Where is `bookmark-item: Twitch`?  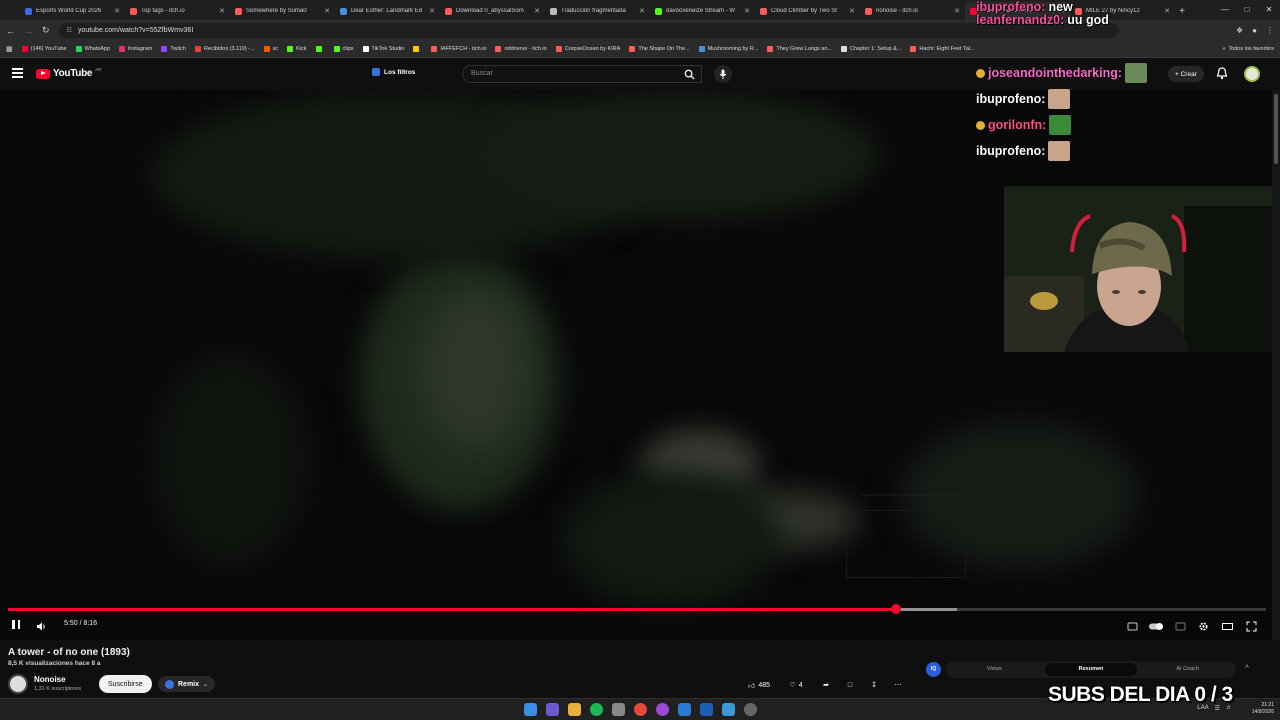
bookmark-item: Twitch is located at coordinates (173, 49).